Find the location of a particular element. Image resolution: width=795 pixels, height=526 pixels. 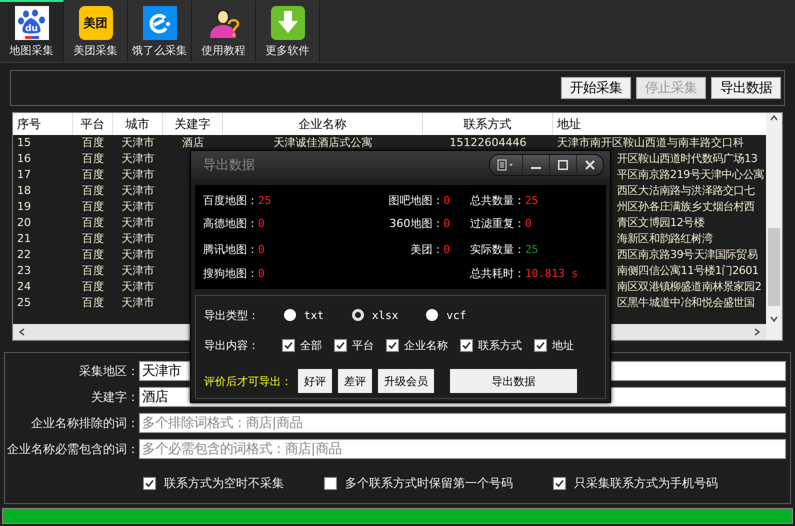

column-header: 联系方式 is located at coordinates (488, 124).